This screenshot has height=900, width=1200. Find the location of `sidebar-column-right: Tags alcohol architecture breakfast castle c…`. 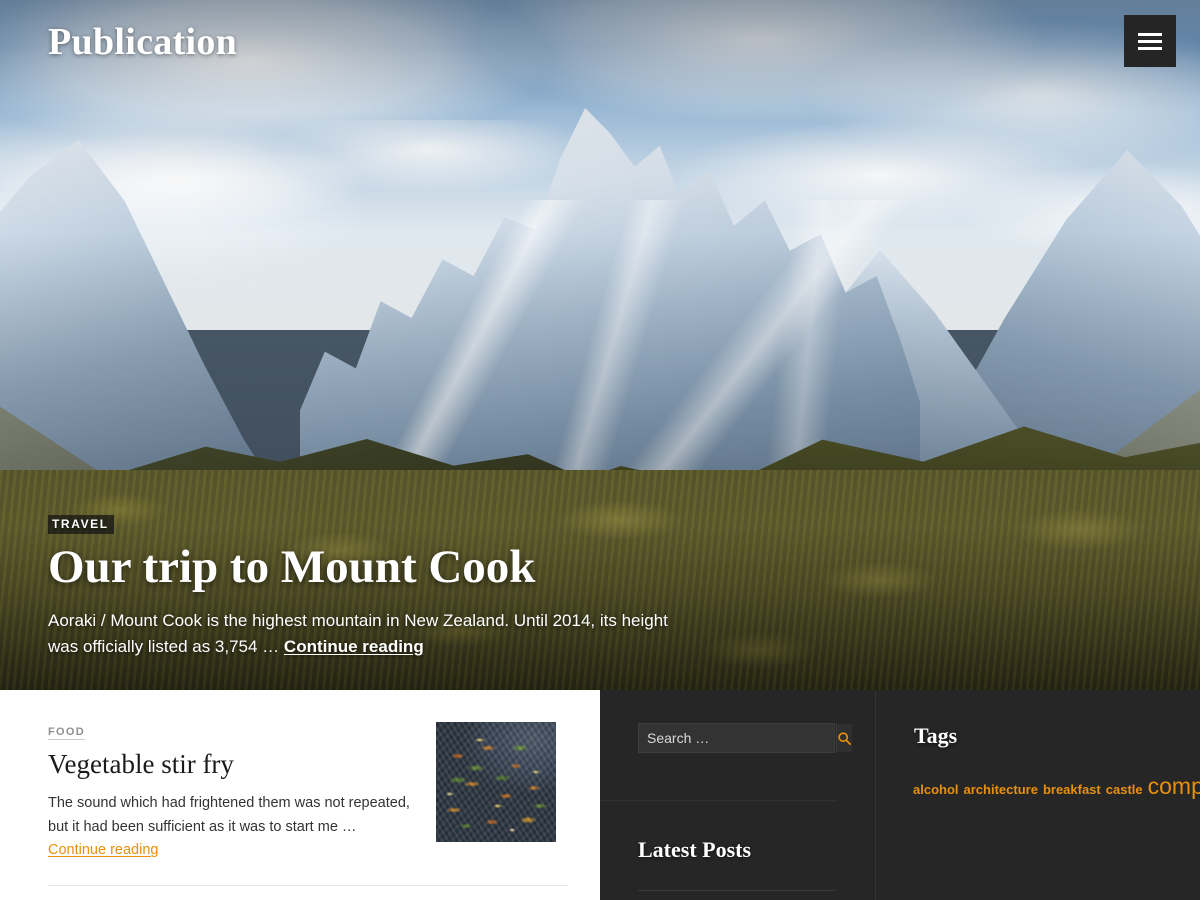

sidebar-column-right: Tags alcohol architecture breakfast castle c… is located at coordinates (1037, 795).